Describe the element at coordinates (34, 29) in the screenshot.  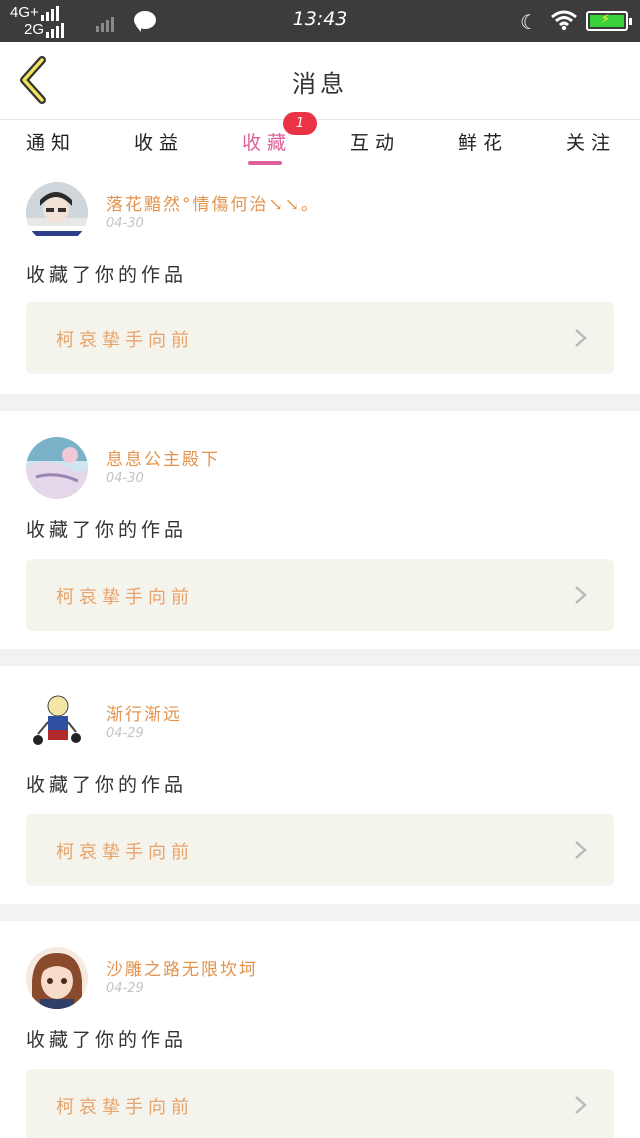
I see `network-2g-label: 2G` at that location.